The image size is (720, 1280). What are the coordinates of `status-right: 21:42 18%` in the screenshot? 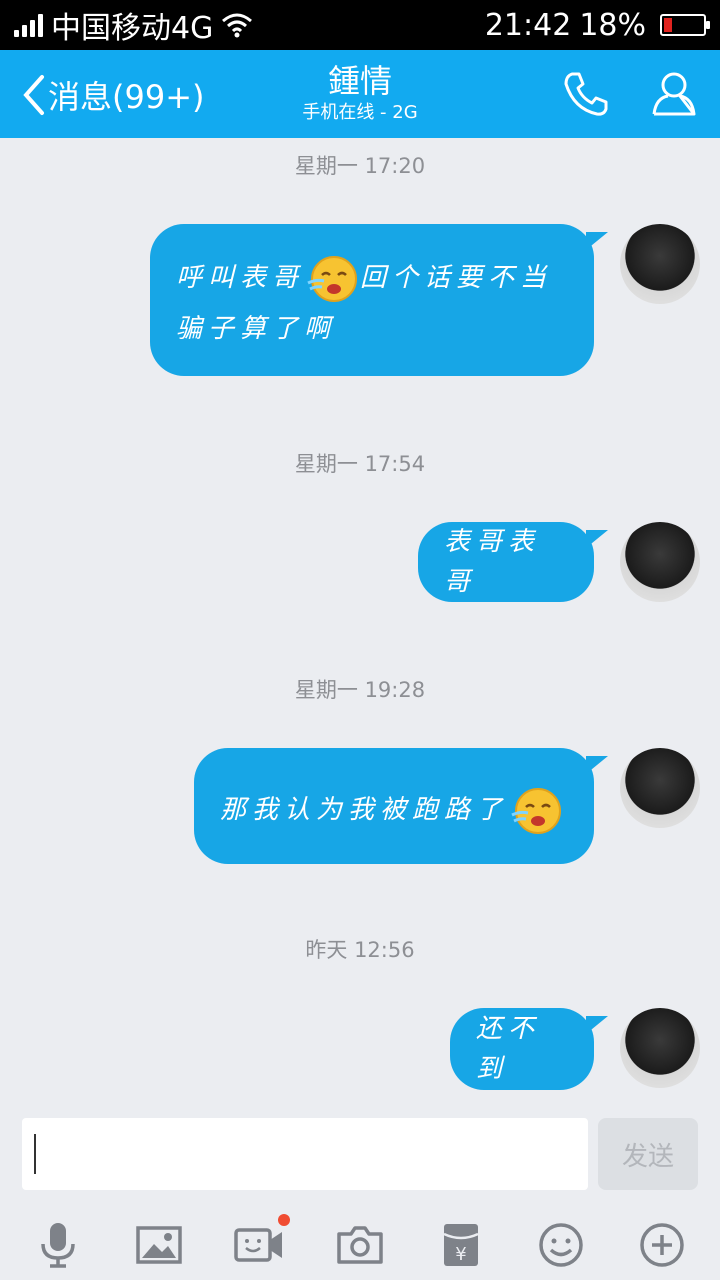 It's located at (597, 25).